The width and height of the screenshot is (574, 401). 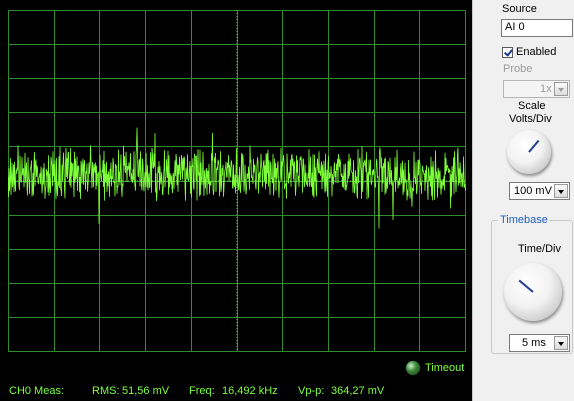 What do you see at coordinates (202, 391) in the screenshot?
I see `freq-label: Freq:` at bounding box center [202, 391].